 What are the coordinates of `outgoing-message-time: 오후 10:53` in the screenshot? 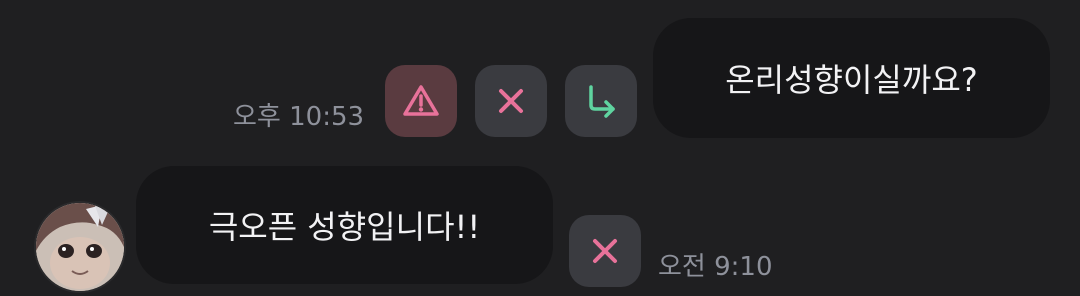 It's located at (299, 117).